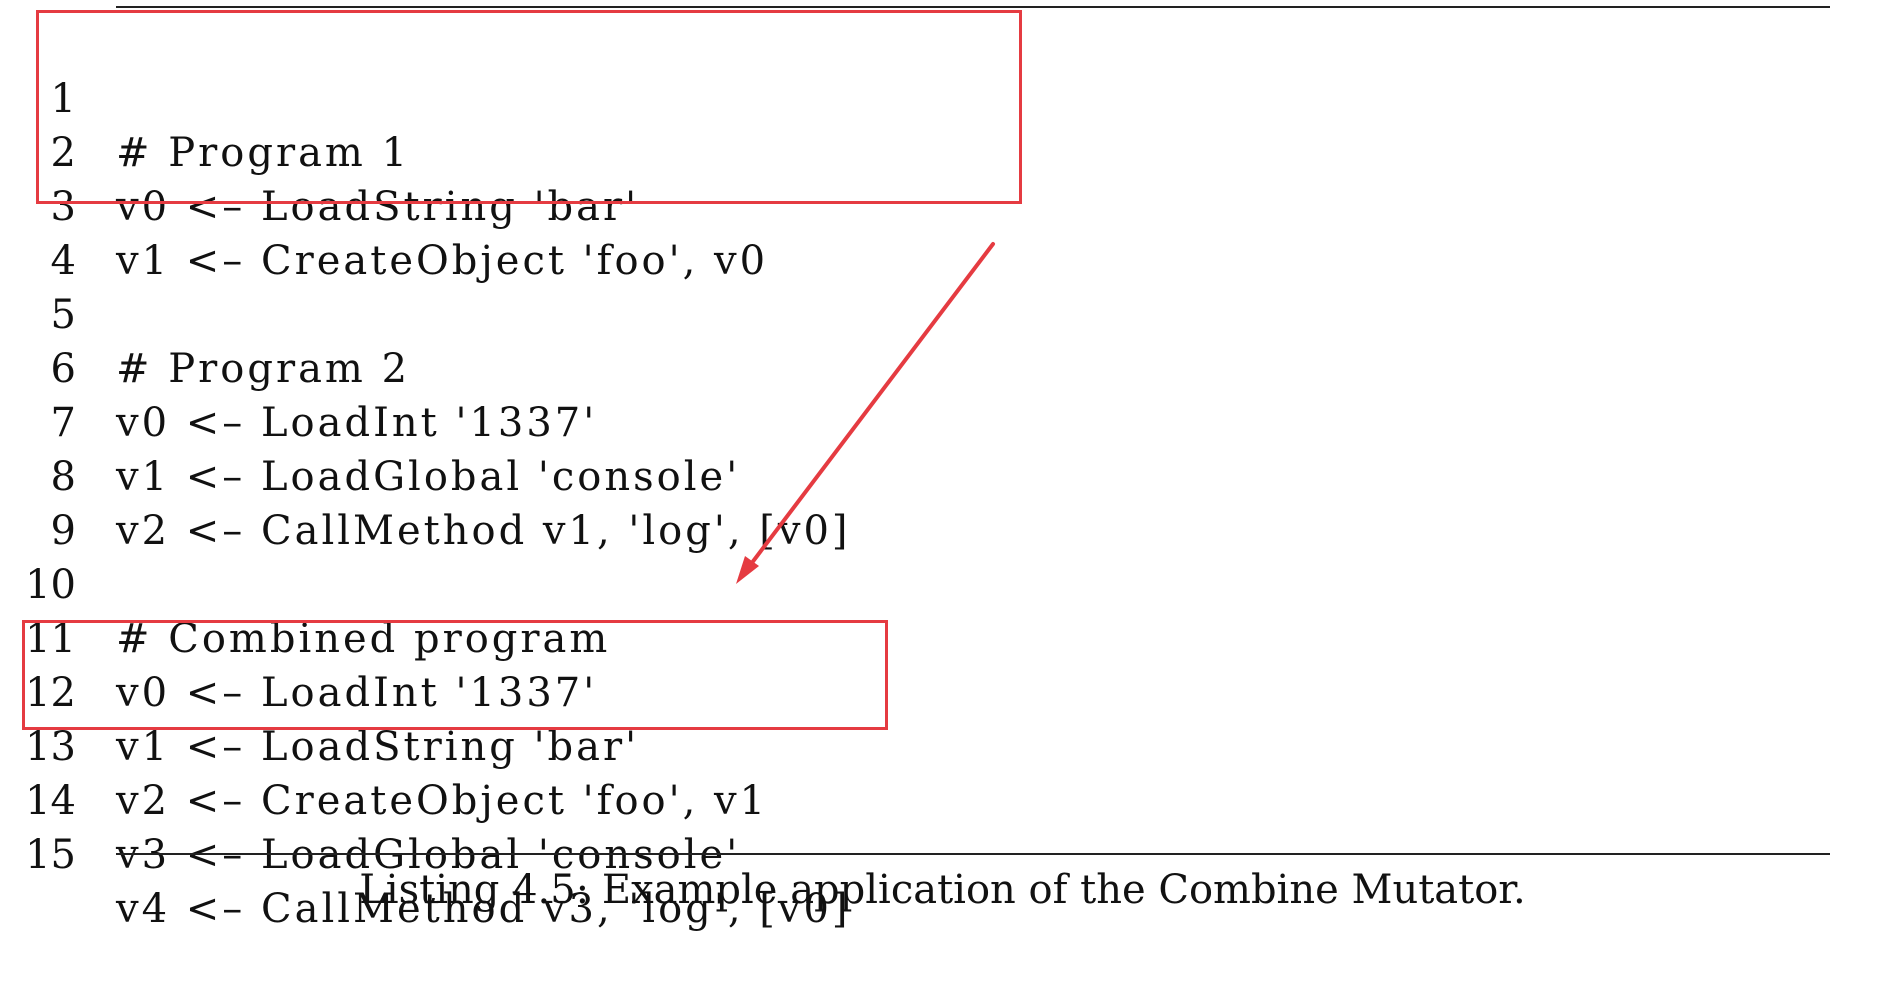  Describe the element at coordinates (973, 854) in the screenshot. I see `bottom-rule` at that location.